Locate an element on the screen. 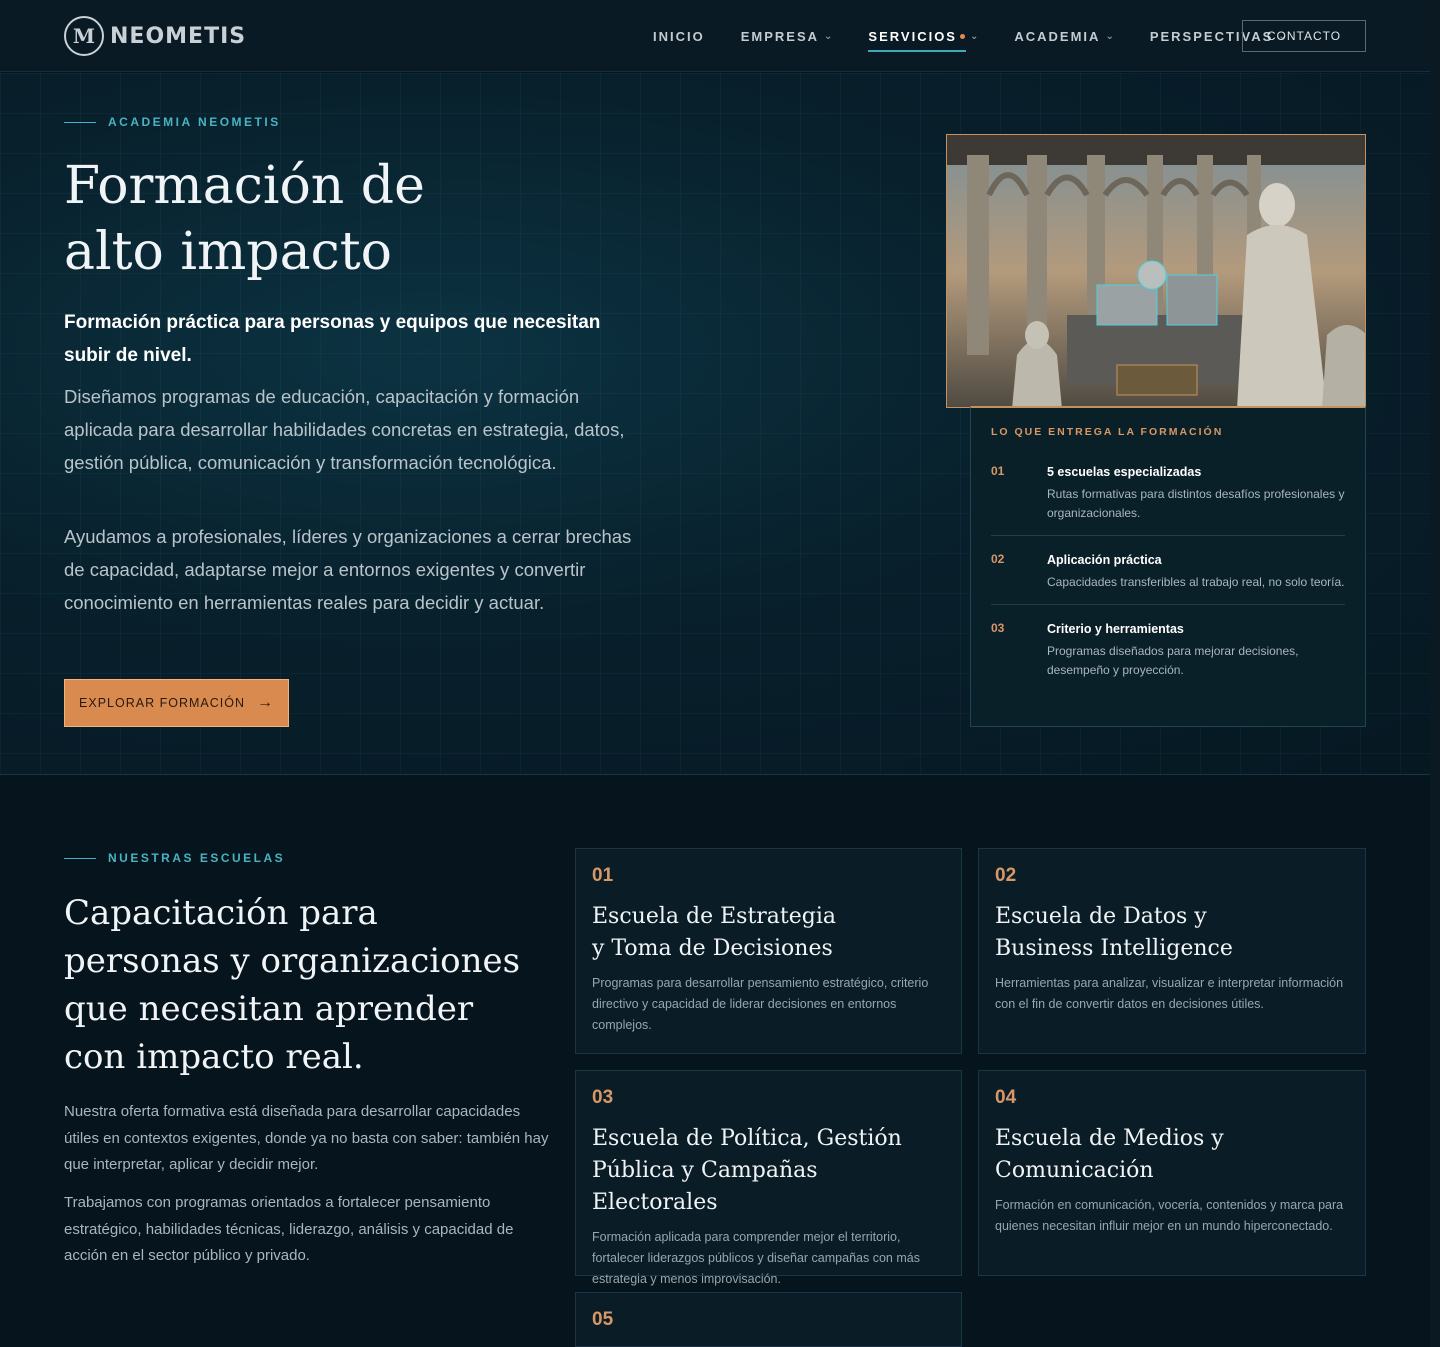 The width and height of the screenshot is (1440, 1347). active-dot-icon is located at coordinates (962, 36).